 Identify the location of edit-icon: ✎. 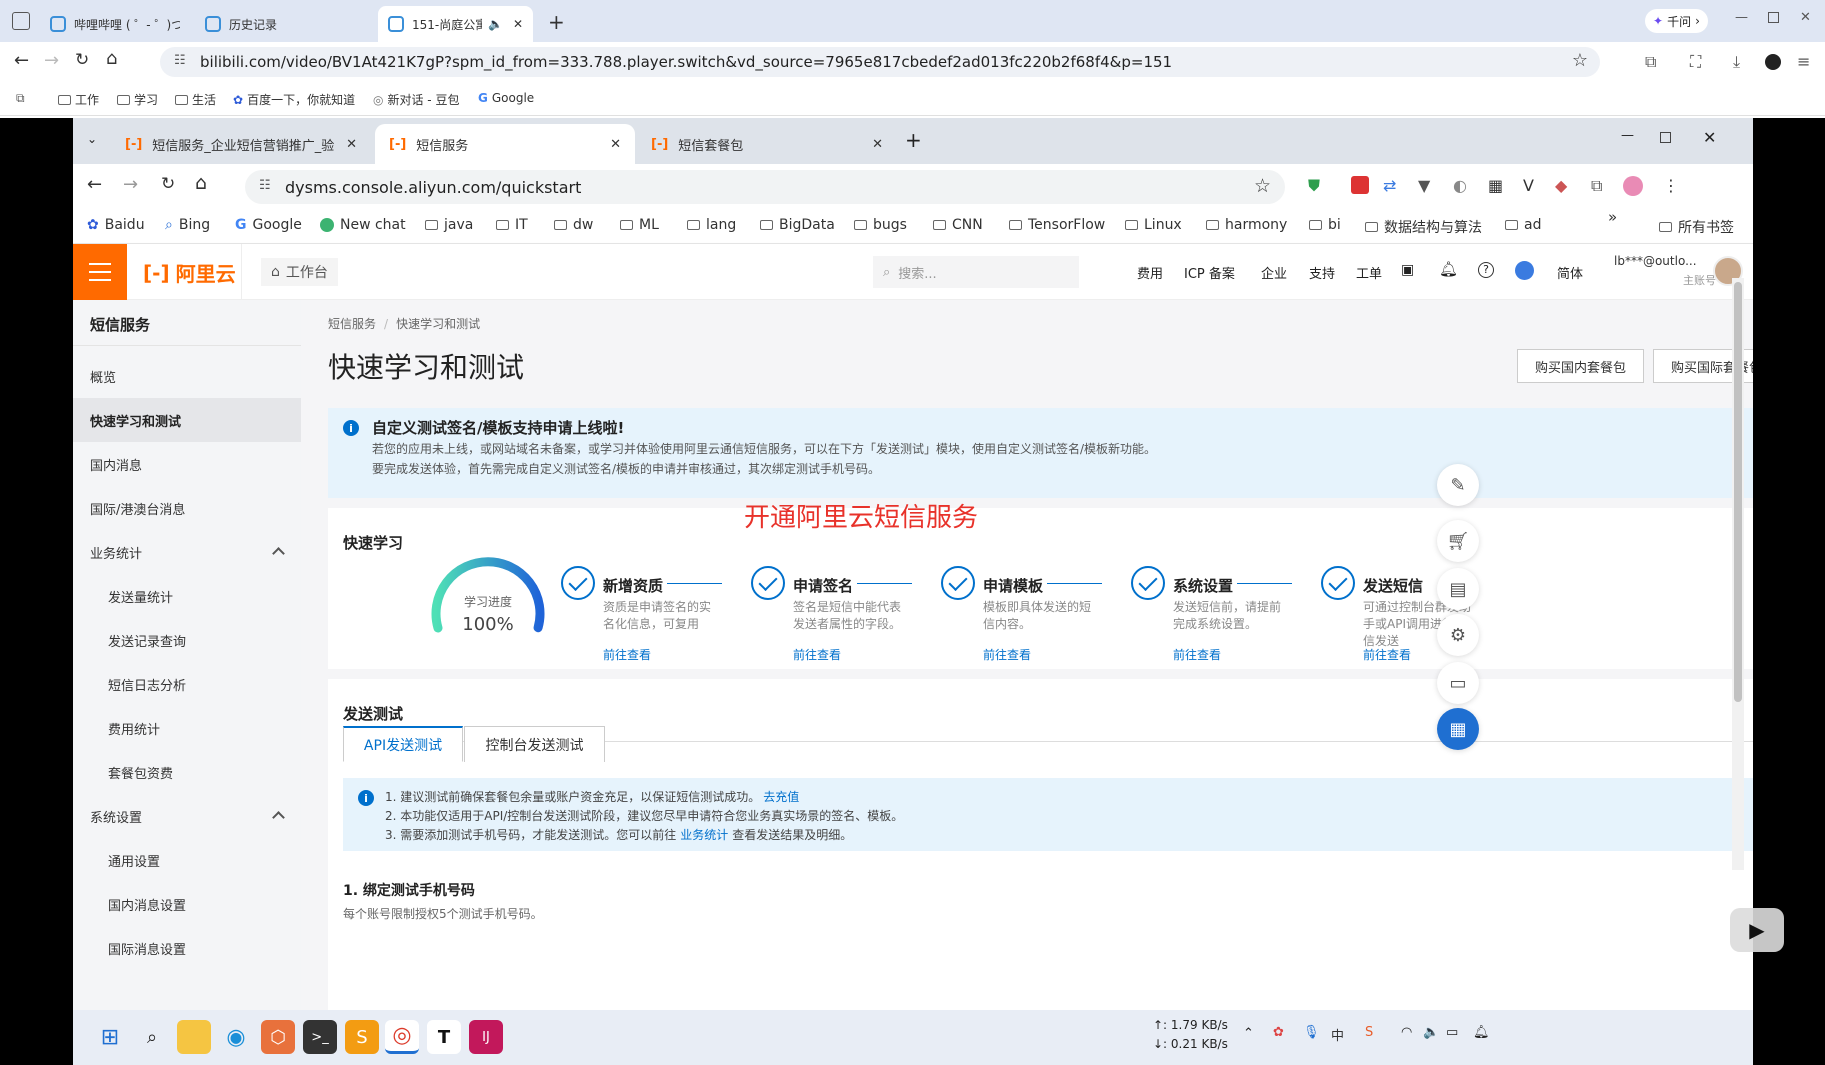
(1458, 485).